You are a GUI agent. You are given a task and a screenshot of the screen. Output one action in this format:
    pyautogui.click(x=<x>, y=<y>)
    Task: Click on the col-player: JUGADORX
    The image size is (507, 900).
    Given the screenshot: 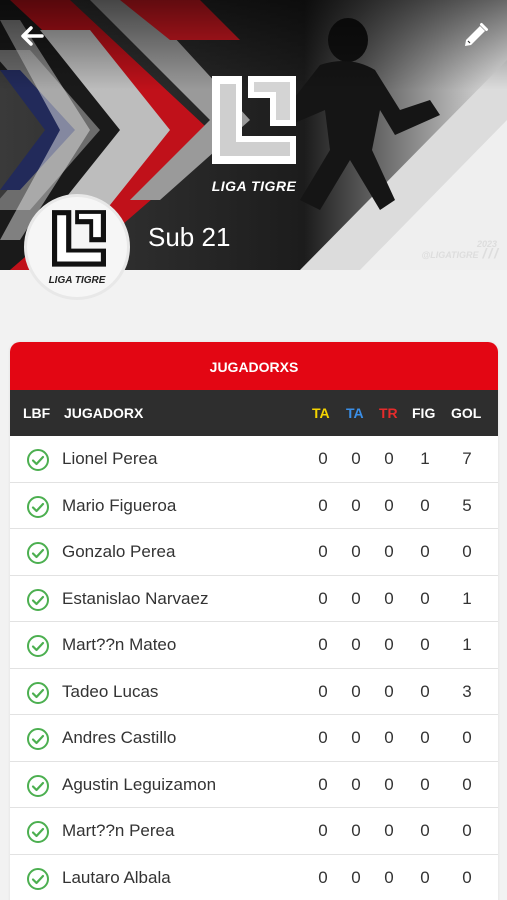 What is the action you would take?
    pyautogui.click(x=104, y=413)
    